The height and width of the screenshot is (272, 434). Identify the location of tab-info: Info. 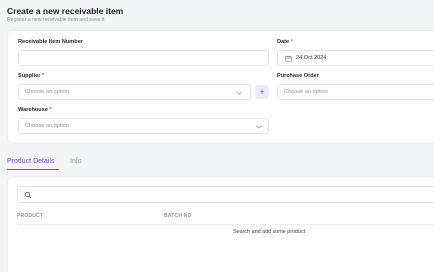
(76, 161).